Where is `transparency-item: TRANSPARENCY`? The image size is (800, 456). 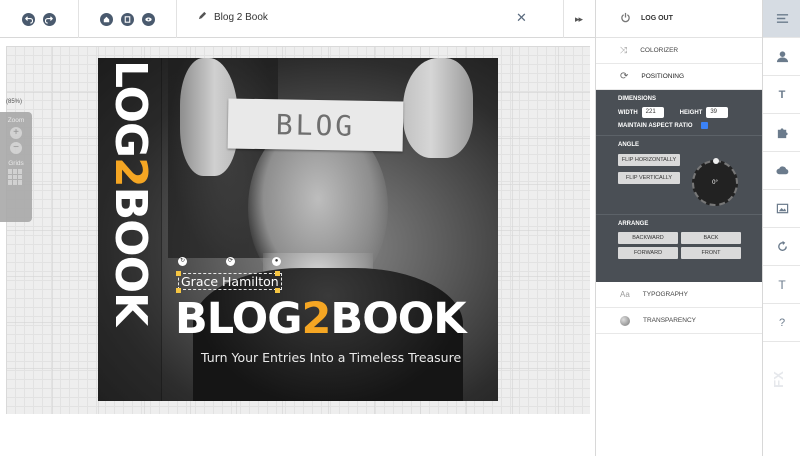
transparency-item: TRANSPARENCY is located at coordinates (679, 321).